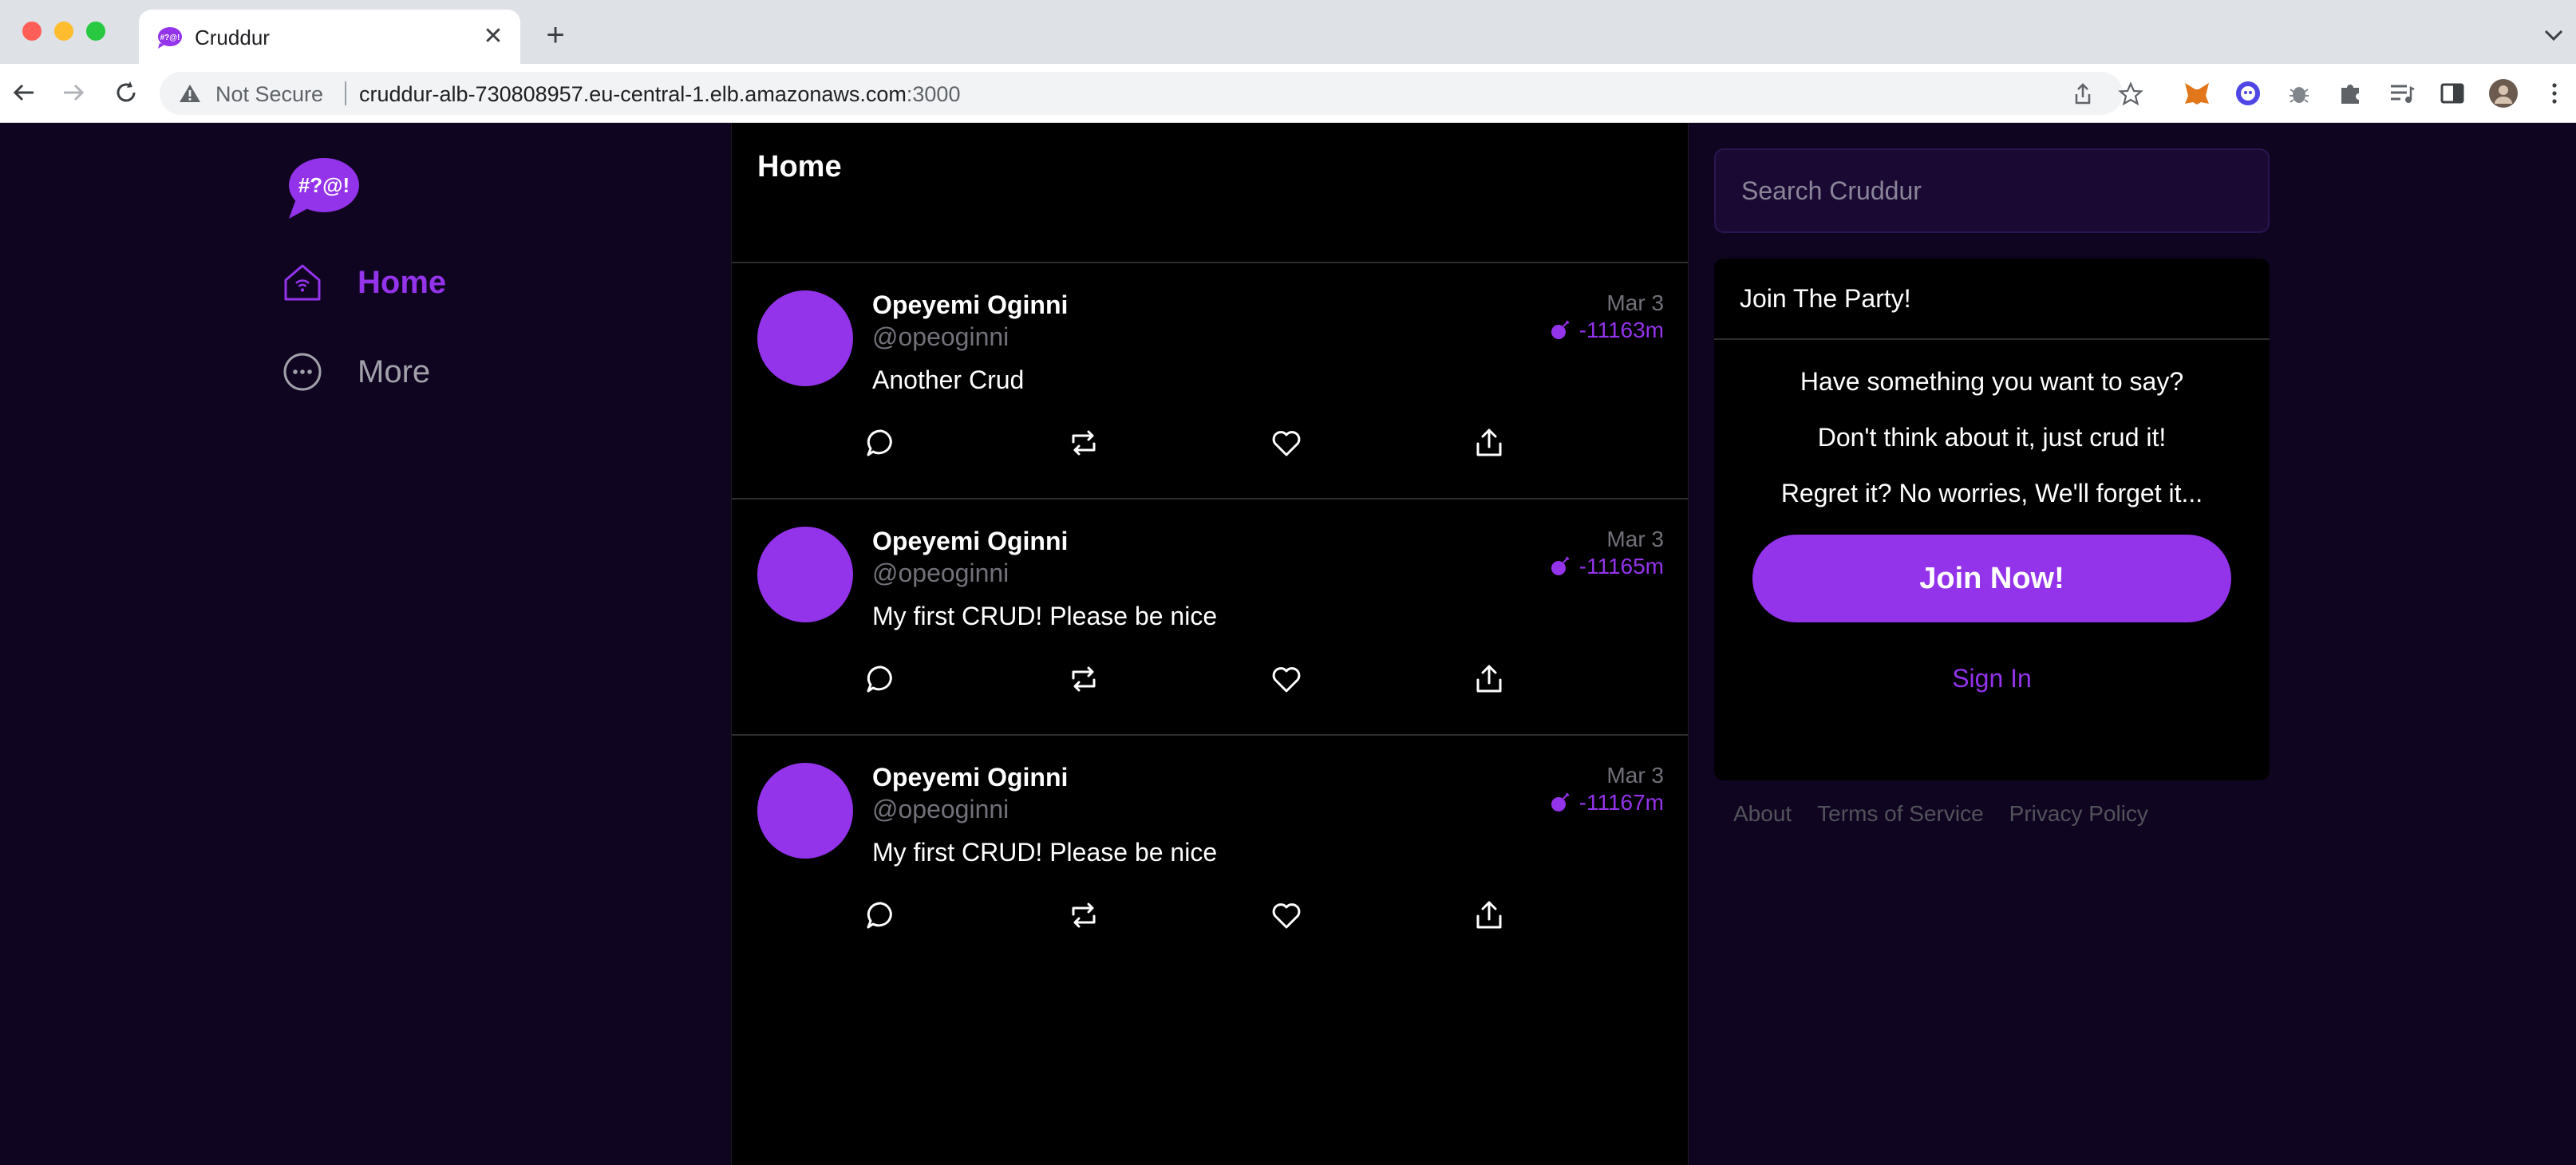 The image size is (2576, 1165). I want to click on browser-tab: #?@! Cruddur ✕, so click(329, 37).